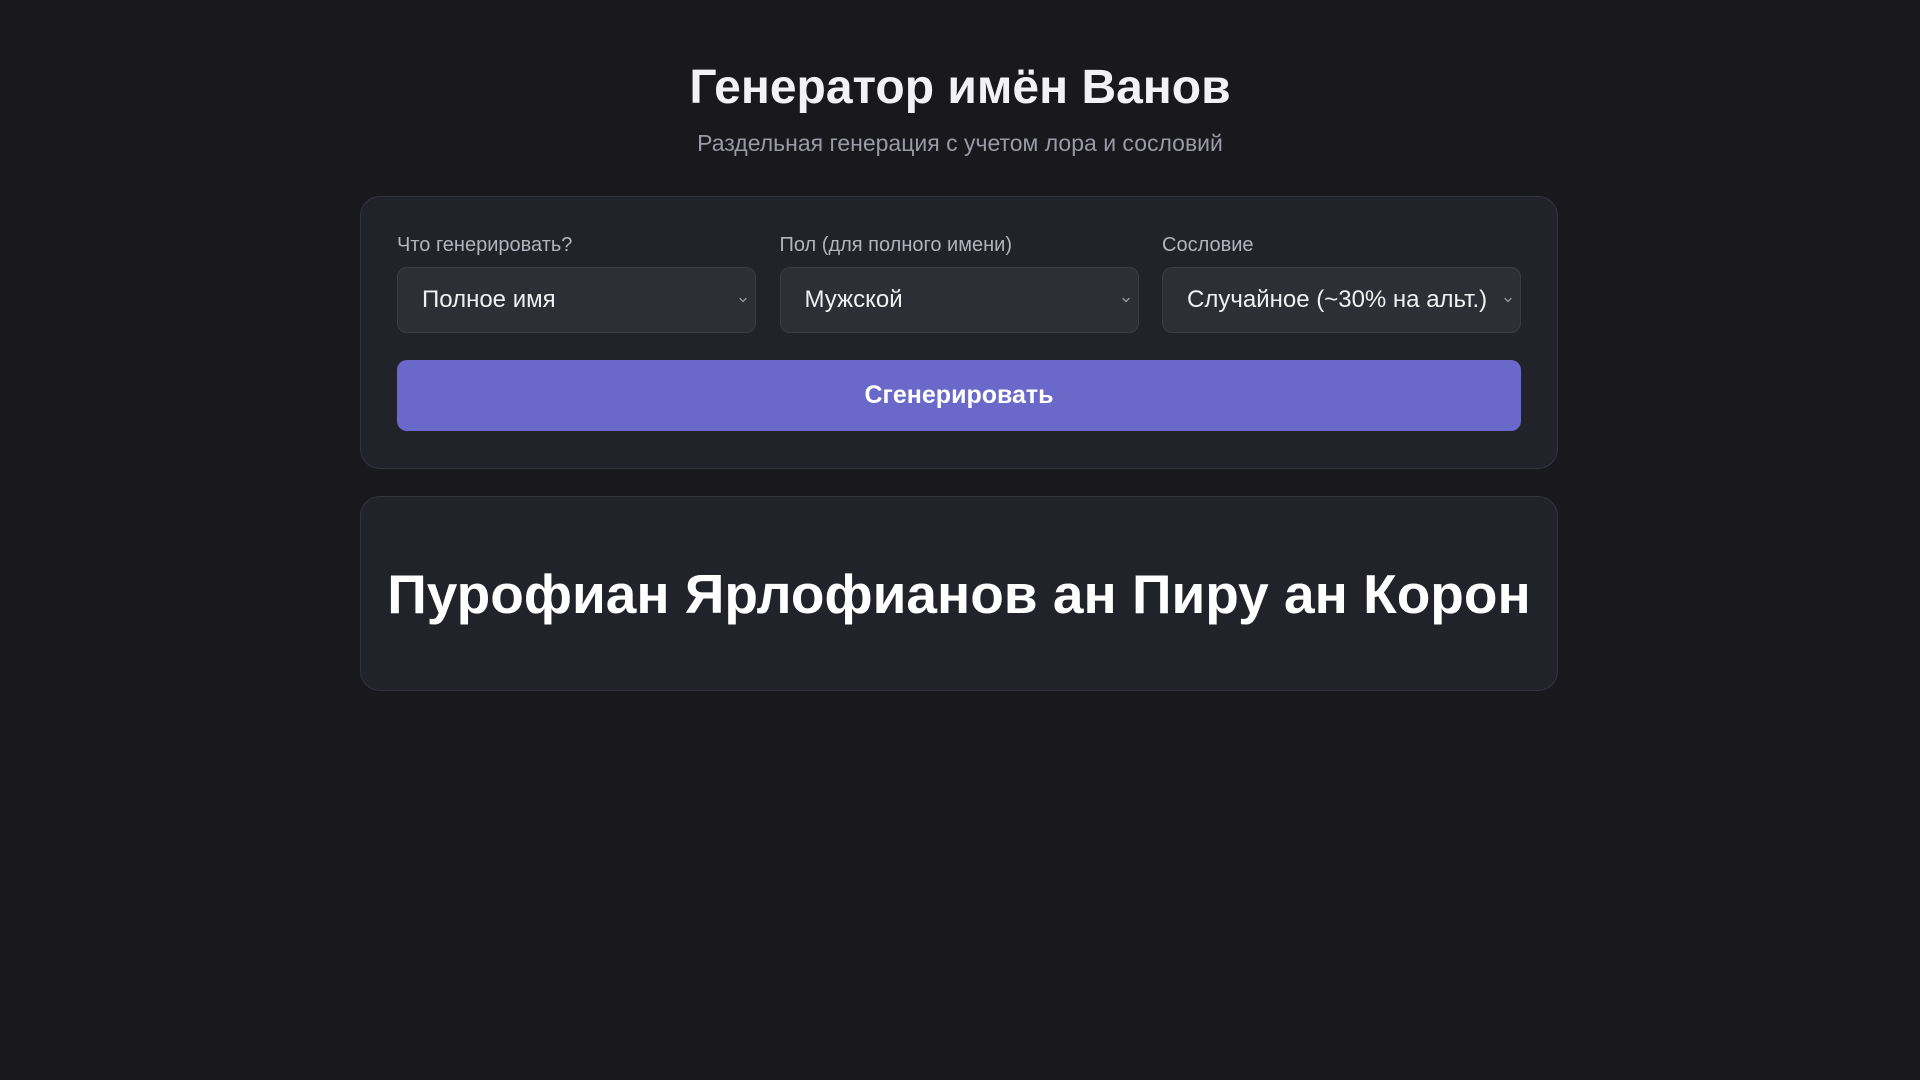 This screenshot has height=1080, width=1920. What do you see at coordinates (576, 300) in the screenshot?
I see `generation-type-select: Полное имя` at bounding box center [576, 300].